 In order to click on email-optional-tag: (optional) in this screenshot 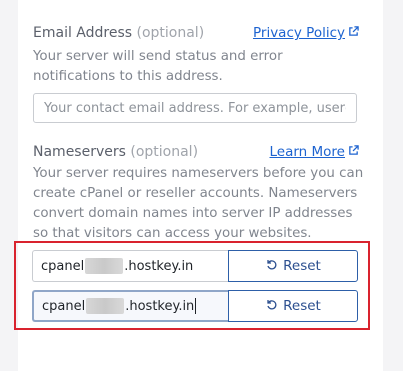, I will do `click(170, 33)`.